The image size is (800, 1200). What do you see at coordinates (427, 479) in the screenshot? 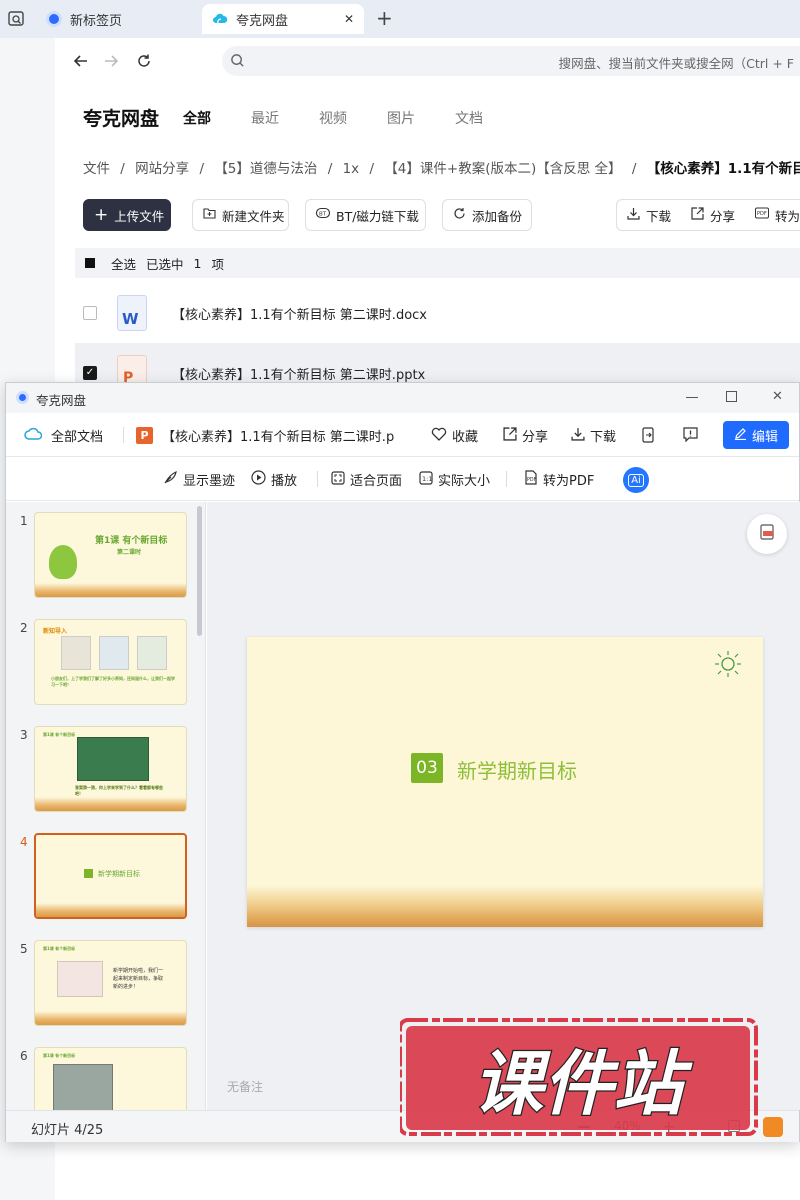
I see `svg-text: 1:1` at bounding box center [427, 479].